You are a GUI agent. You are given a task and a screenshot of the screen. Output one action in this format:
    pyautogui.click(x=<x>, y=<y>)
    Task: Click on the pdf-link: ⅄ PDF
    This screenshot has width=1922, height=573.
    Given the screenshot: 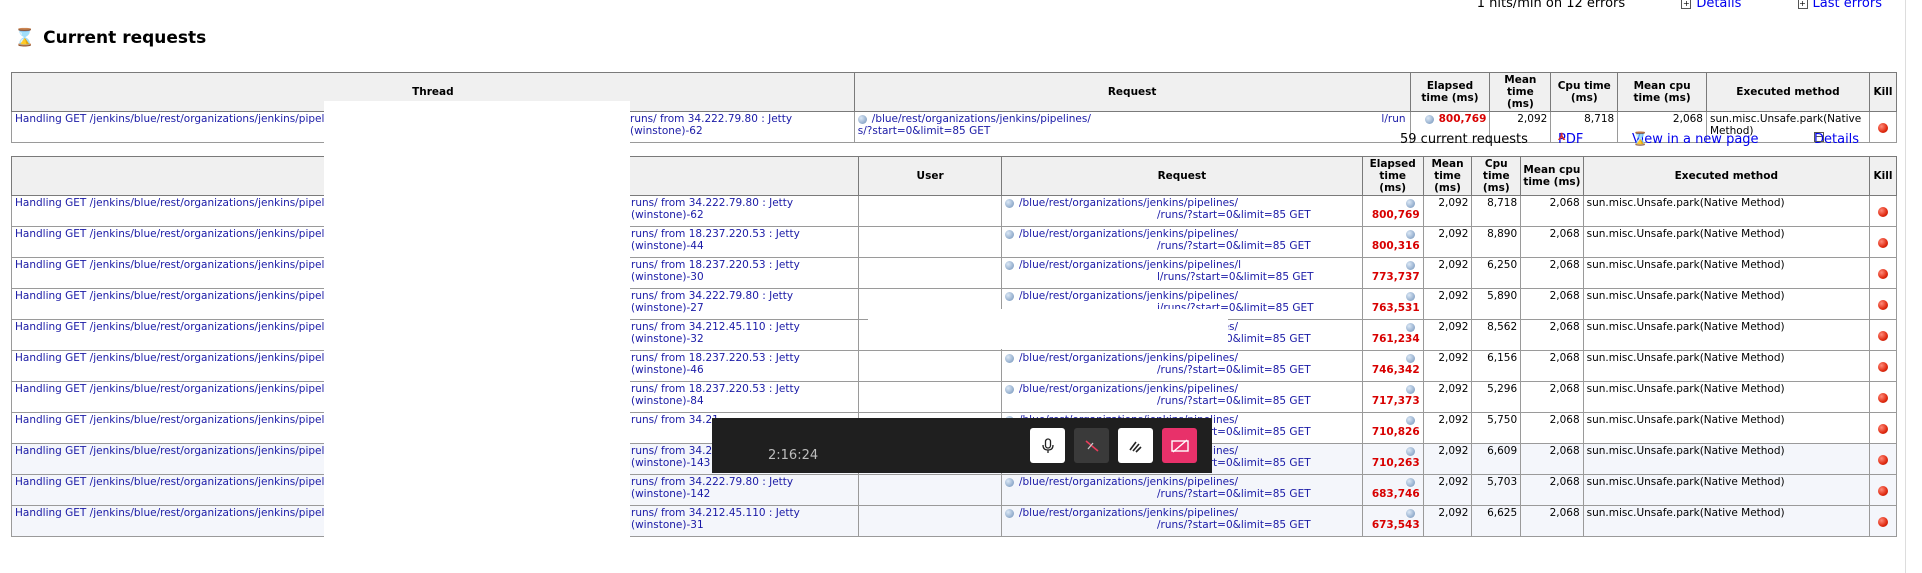 What is the action you would take?
    pyautogui.click(x=1570, y=139)
    